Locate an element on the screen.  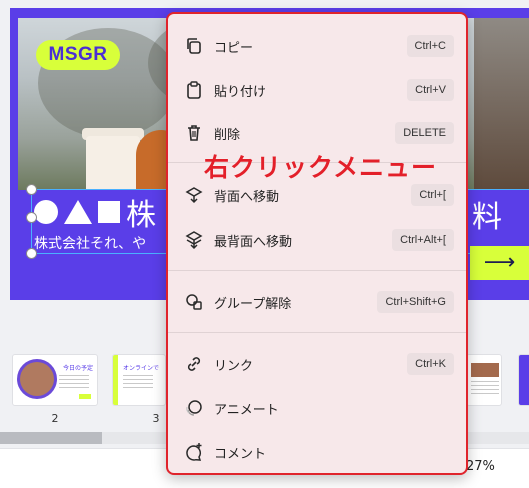
scrollbar-thumb is located at coordinates (51, 438).